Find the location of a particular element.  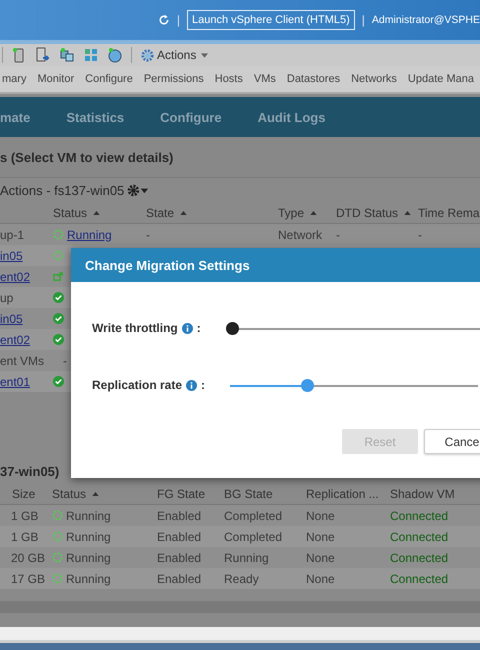

nav-tab: mate is located at coordinates (15, 117).